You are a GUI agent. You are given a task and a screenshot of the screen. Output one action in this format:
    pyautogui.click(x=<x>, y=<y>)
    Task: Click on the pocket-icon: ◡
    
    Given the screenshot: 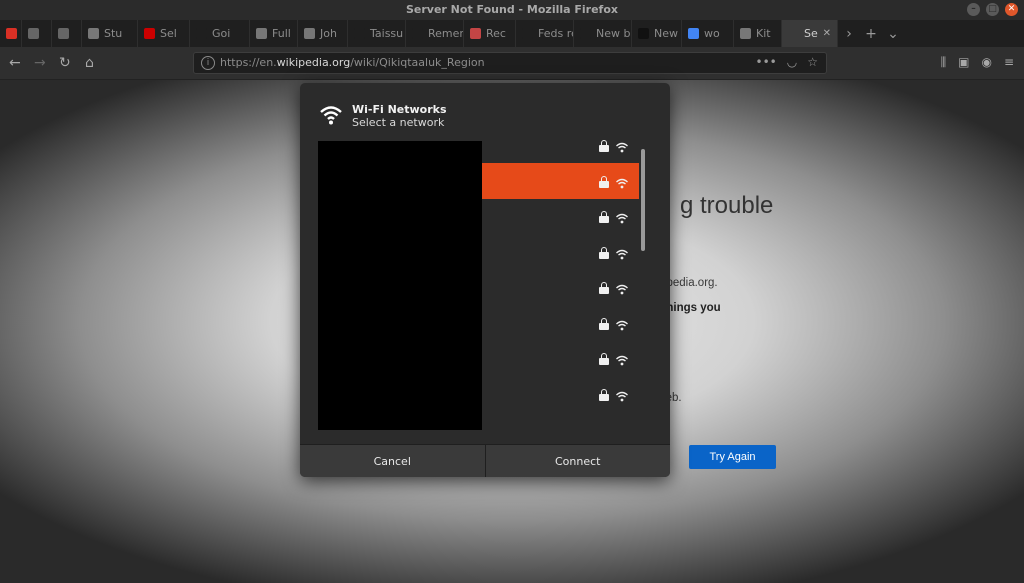 What is the action you would take?
    pyautogui.click(x=792, y=62)
    